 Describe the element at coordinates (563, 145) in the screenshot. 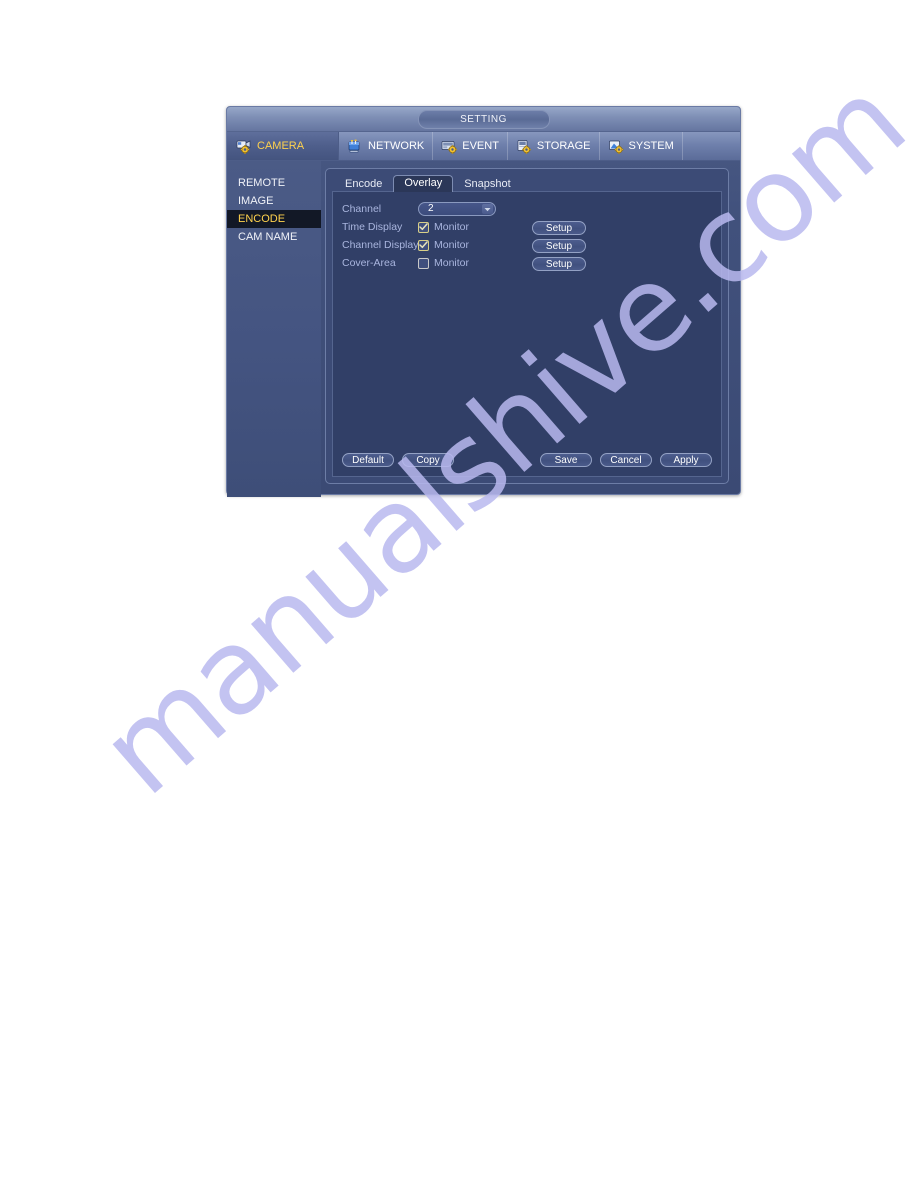

I see `menu-item-storage-label: STORAGE` at that location.